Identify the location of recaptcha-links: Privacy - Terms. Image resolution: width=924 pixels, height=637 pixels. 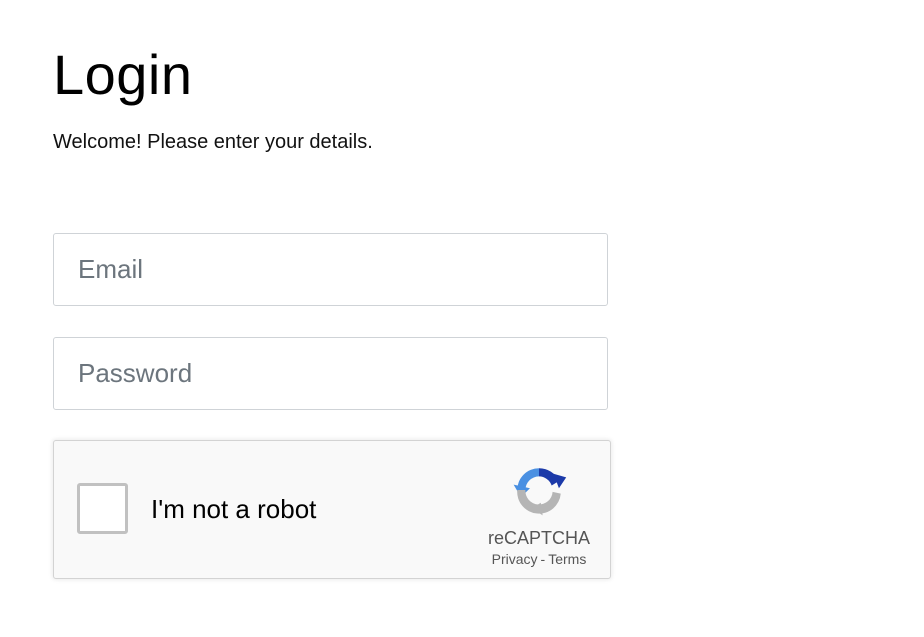
(539, 559).